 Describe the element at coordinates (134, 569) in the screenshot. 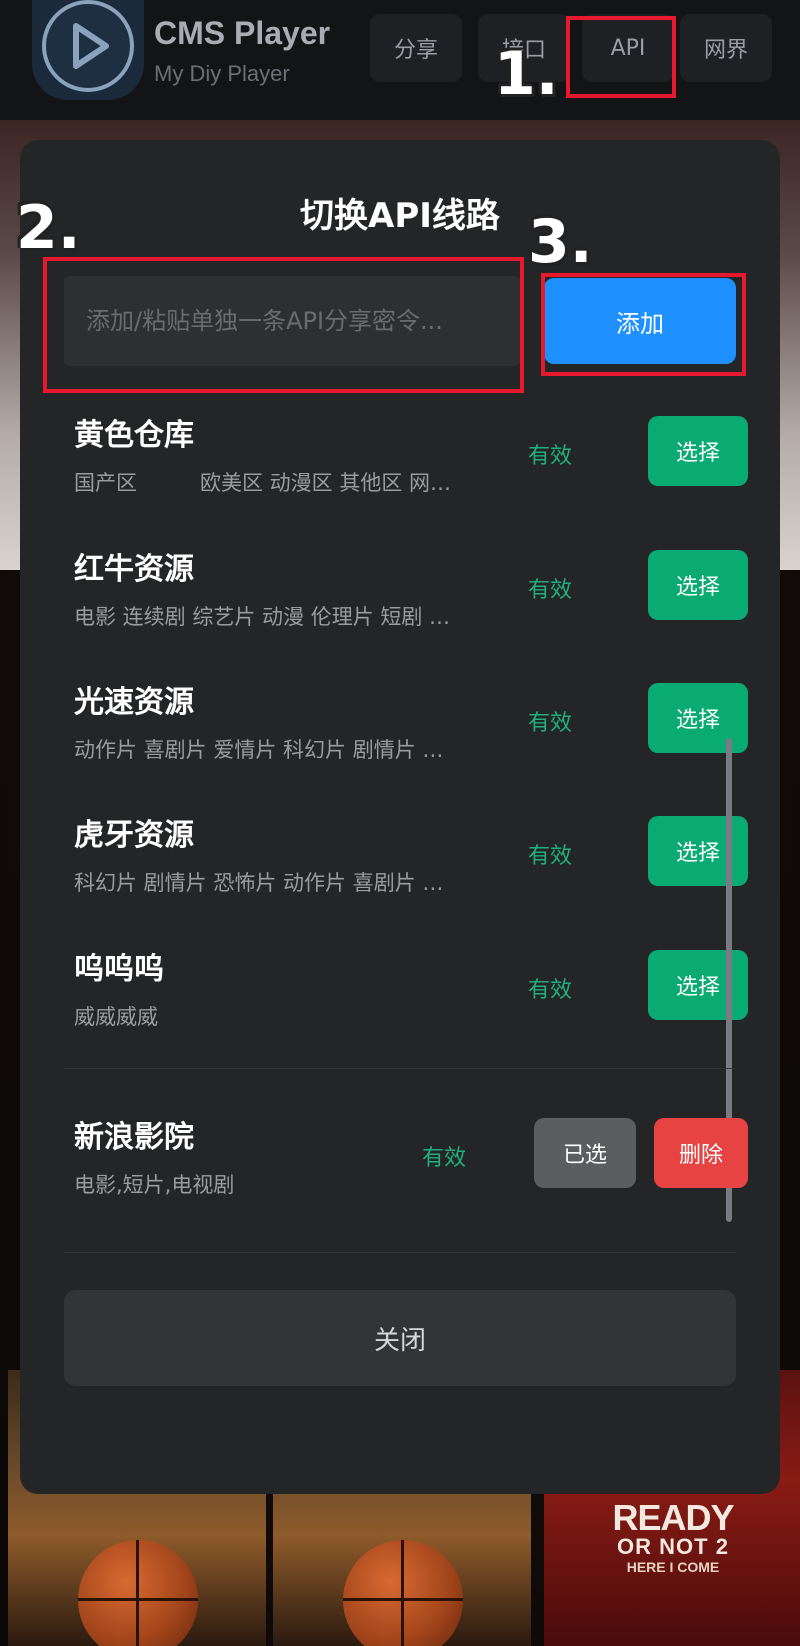

I see `source-name: 红牛资源` at that location.